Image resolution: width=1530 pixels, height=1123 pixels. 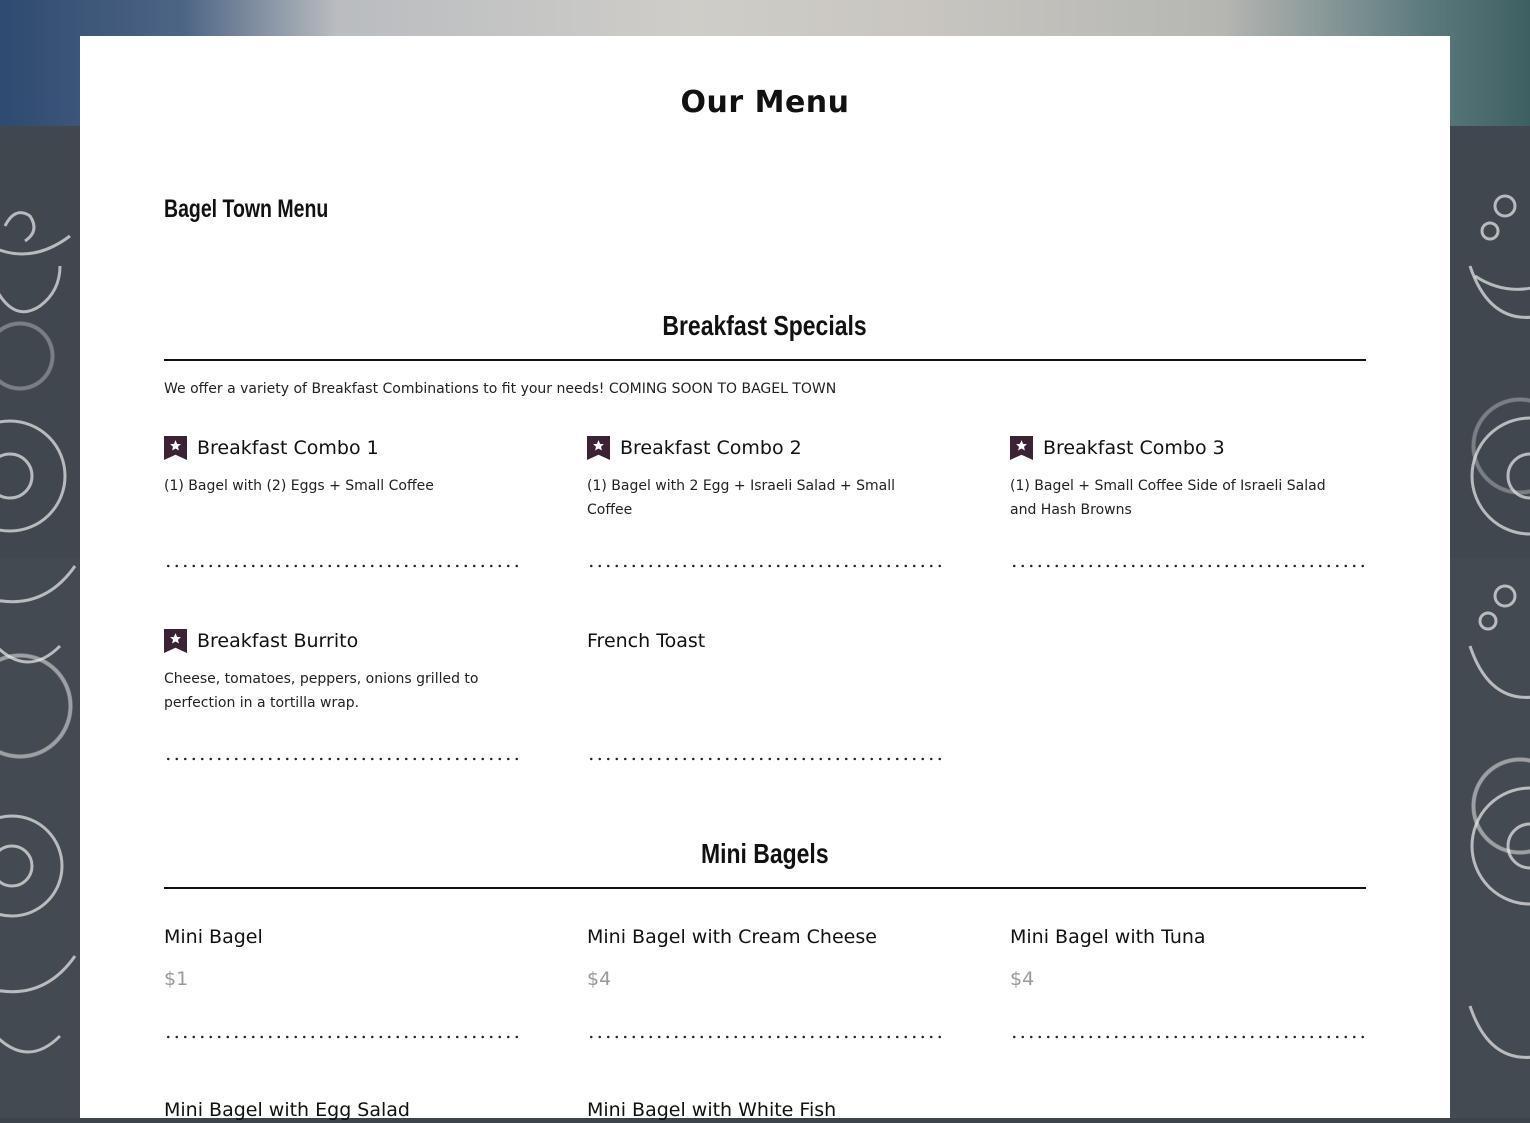 What do you see at coordinates (732, 937) in the screenshot?
I see `item-name: Mini Bagel with Cream Cheese` at bounding box center [732, 937].